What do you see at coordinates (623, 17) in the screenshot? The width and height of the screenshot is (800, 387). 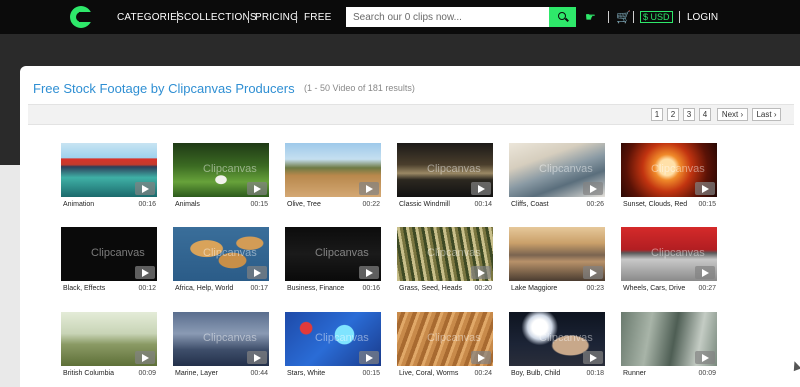 I see `cart-icon: 🛒` at bounding box center [623, 17].